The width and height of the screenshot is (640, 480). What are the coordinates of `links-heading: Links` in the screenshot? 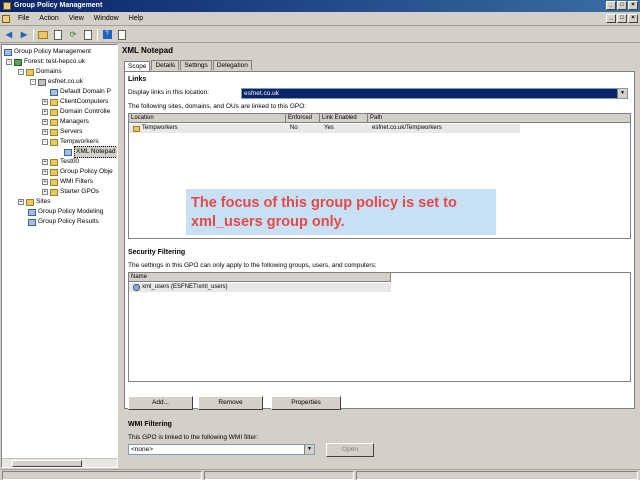 It's located at (137, 79).